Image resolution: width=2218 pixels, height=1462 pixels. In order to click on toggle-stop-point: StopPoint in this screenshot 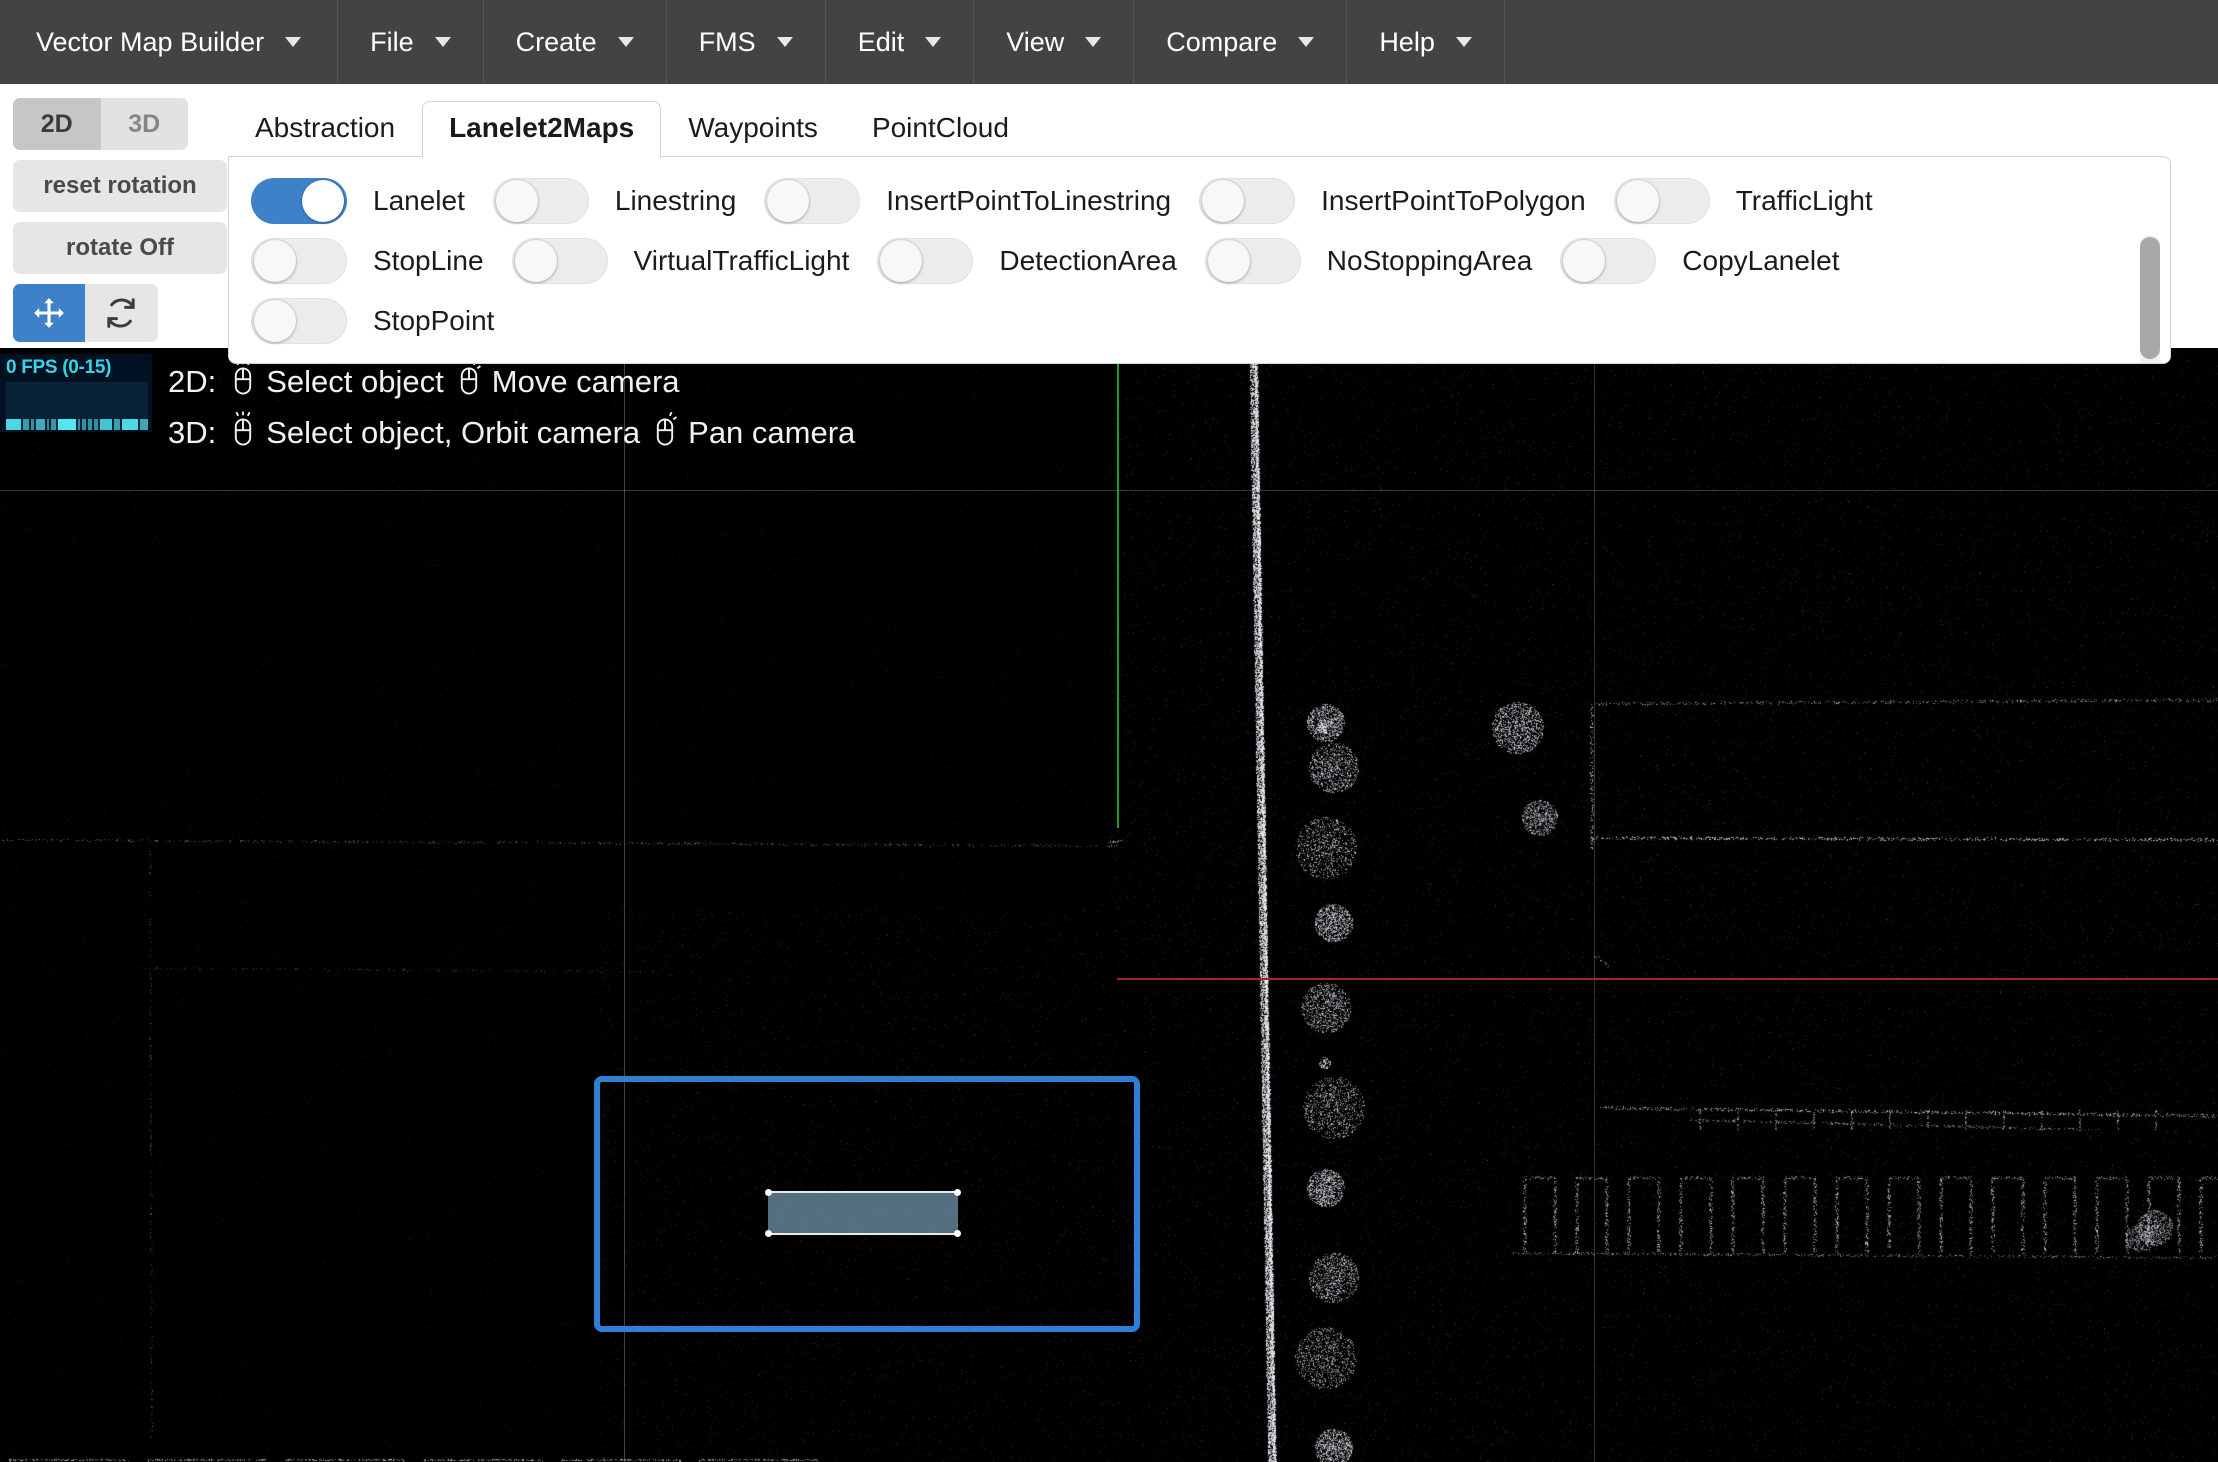, I will do `click(386, 321)`.